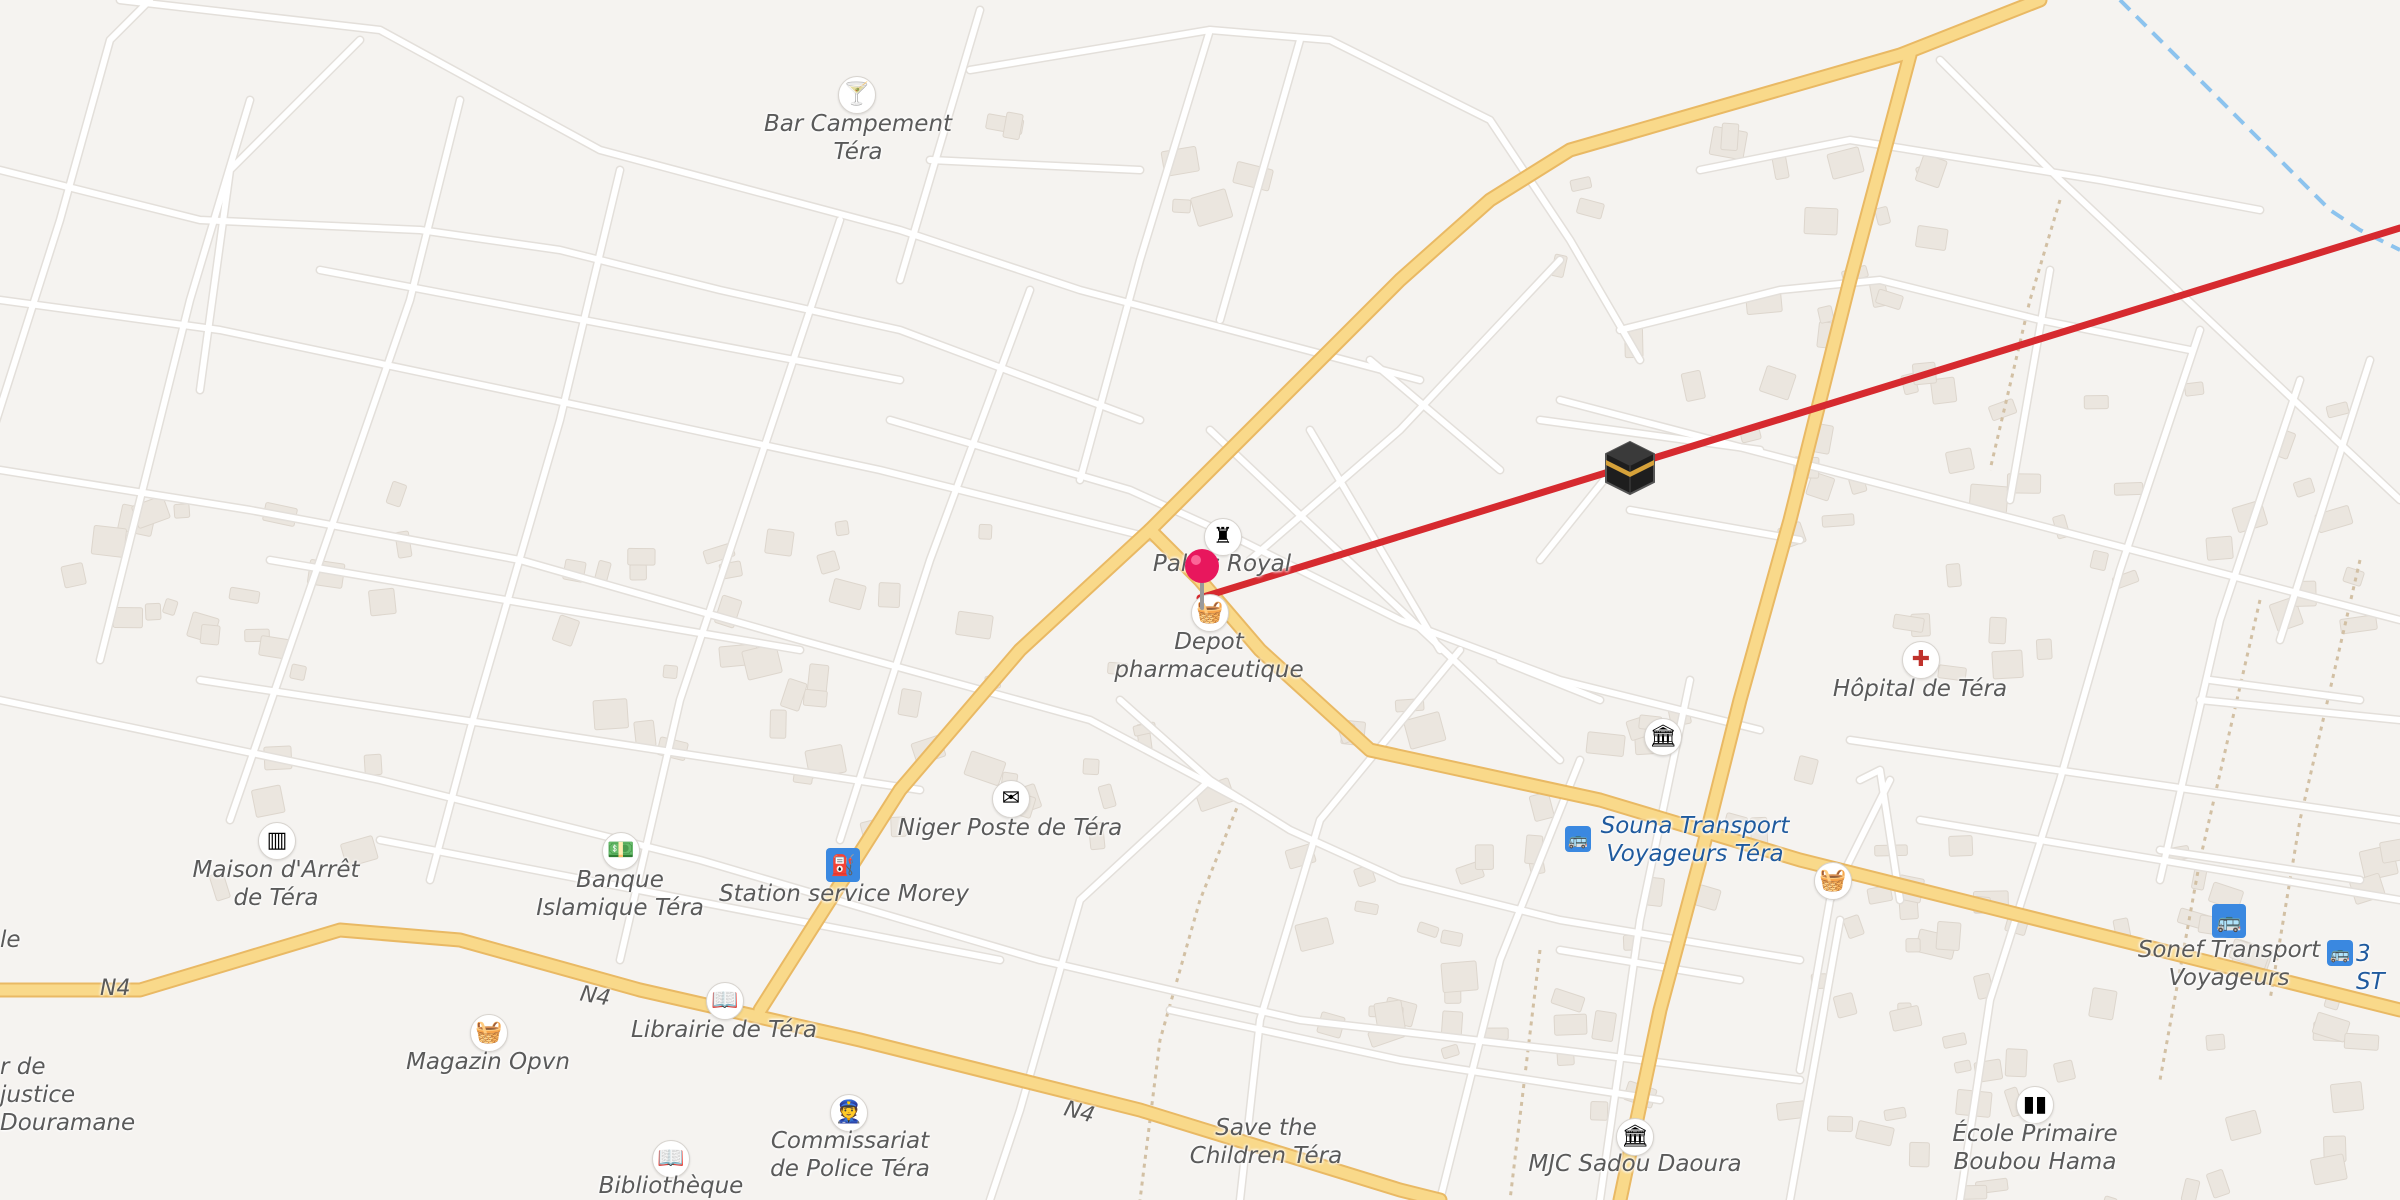 The width and height of the screenshot is (2400, 1200). What do you see at coordinates (595, 996) in the screenshot?
I see `road-label-n4: N4` at bounding box center [595, 996].